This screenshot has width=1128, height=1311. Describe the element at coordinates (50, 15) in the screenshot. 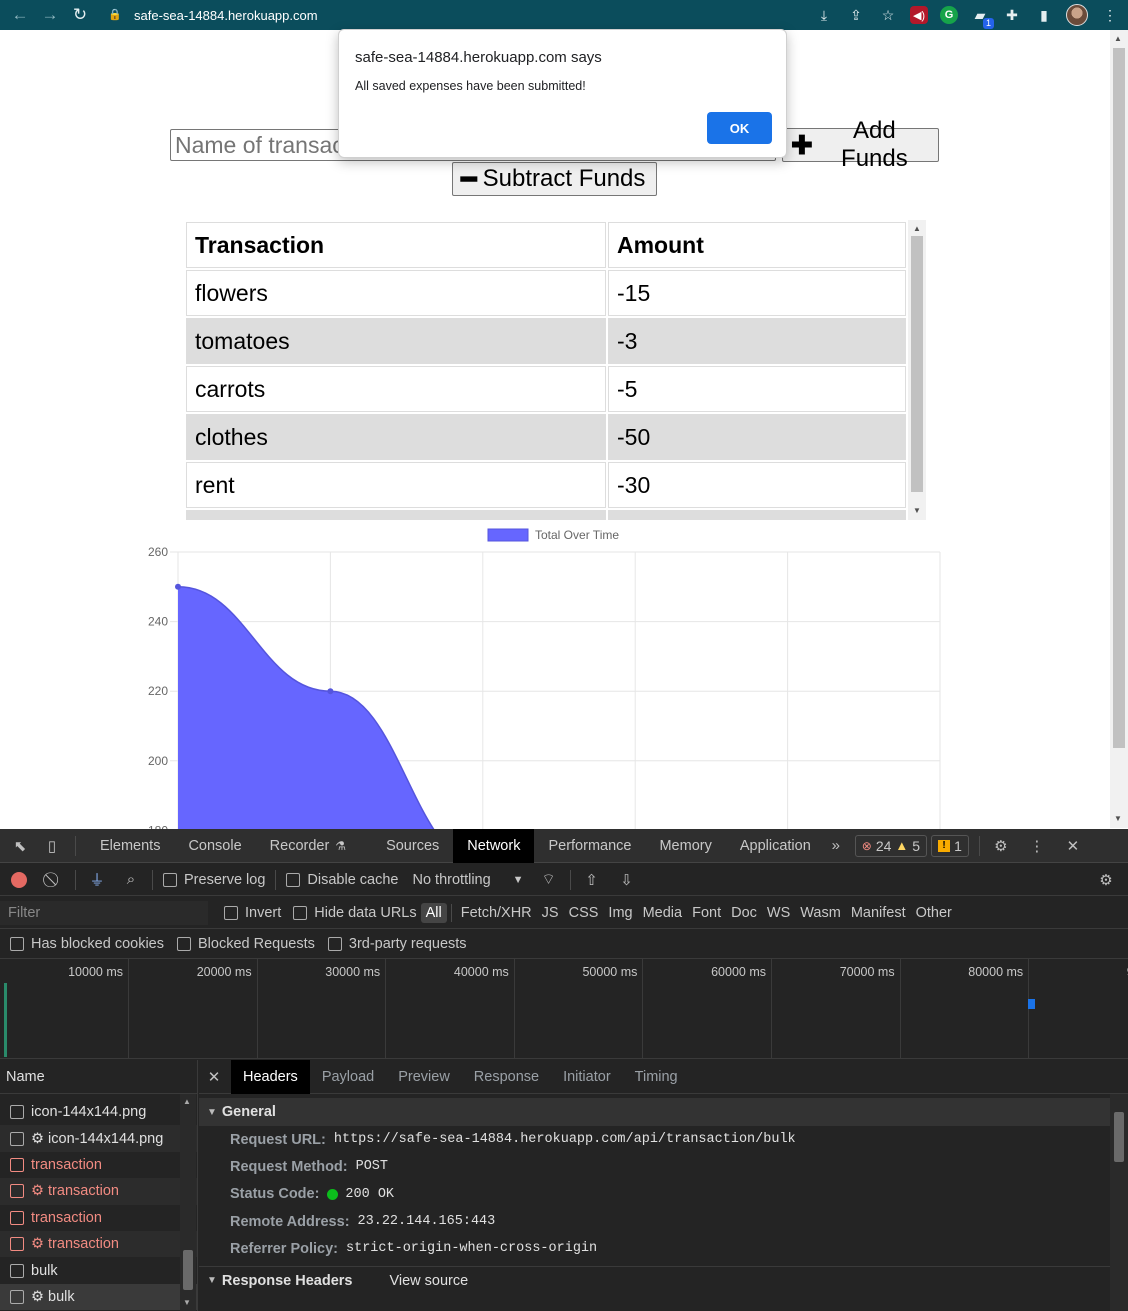

I see `forward-icon: →` at that location.